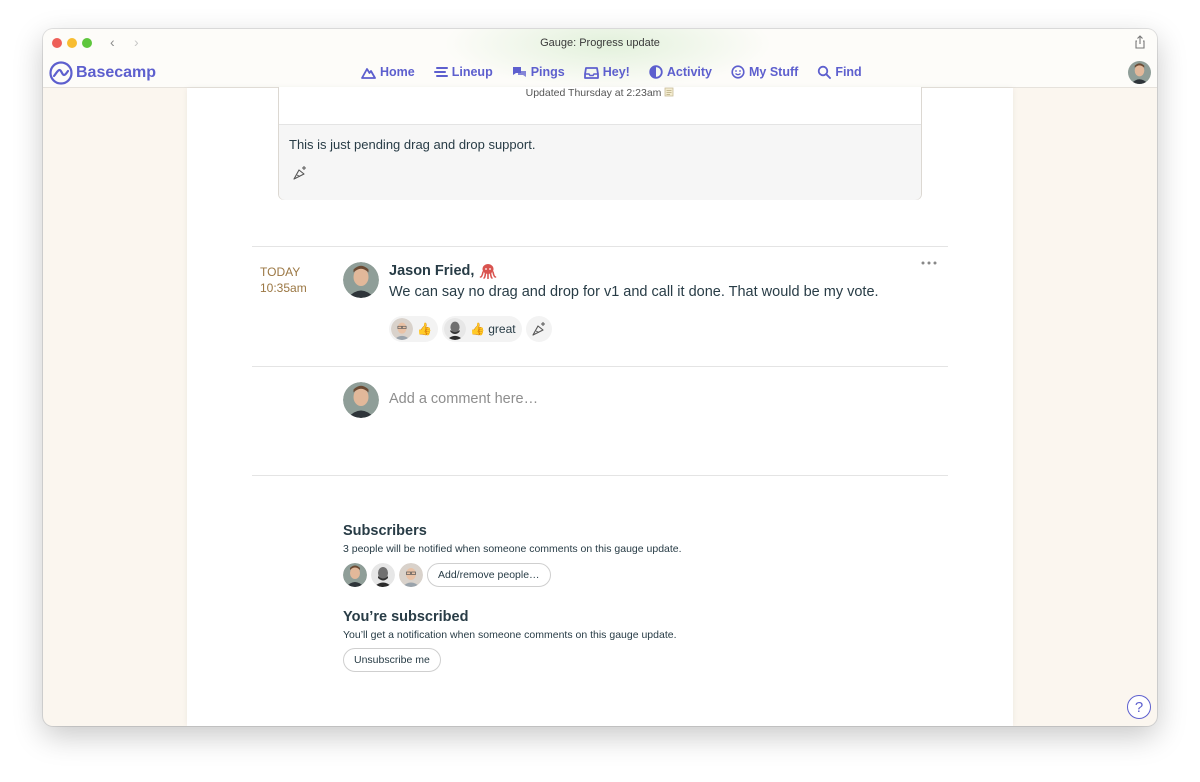  Describe the element at coordinates (488, 271) in the screenshot. I see `octopus-icon` at that location.